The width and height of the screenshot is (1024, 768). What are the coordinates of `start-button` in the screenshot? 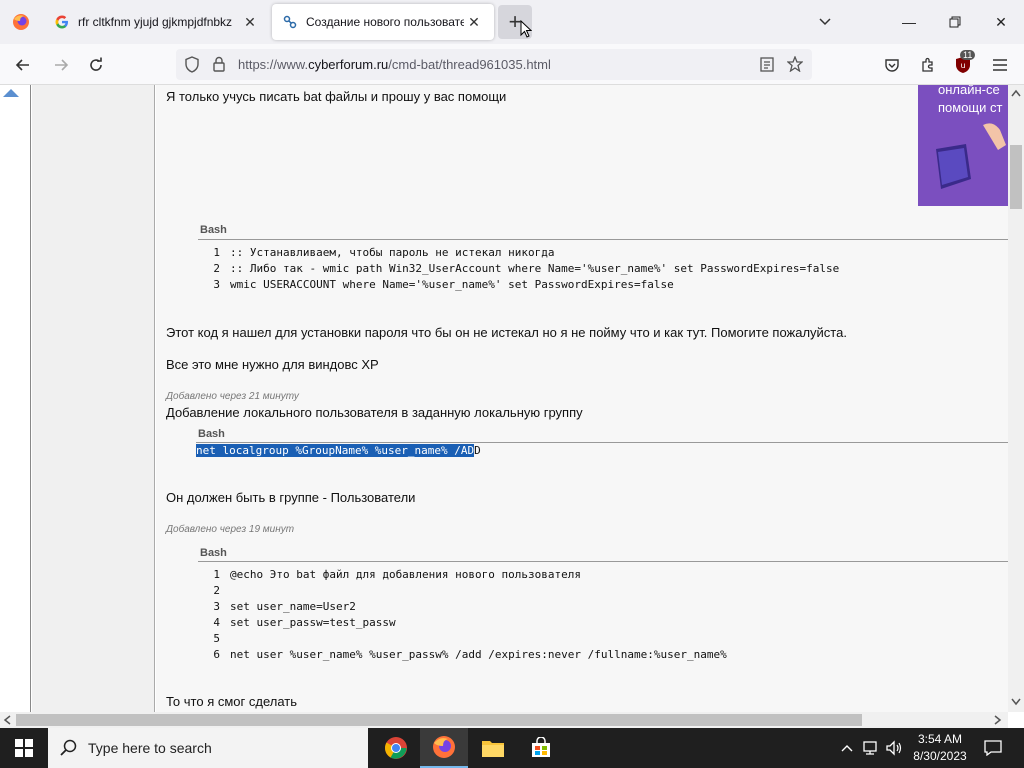 It's located at (24, 748).